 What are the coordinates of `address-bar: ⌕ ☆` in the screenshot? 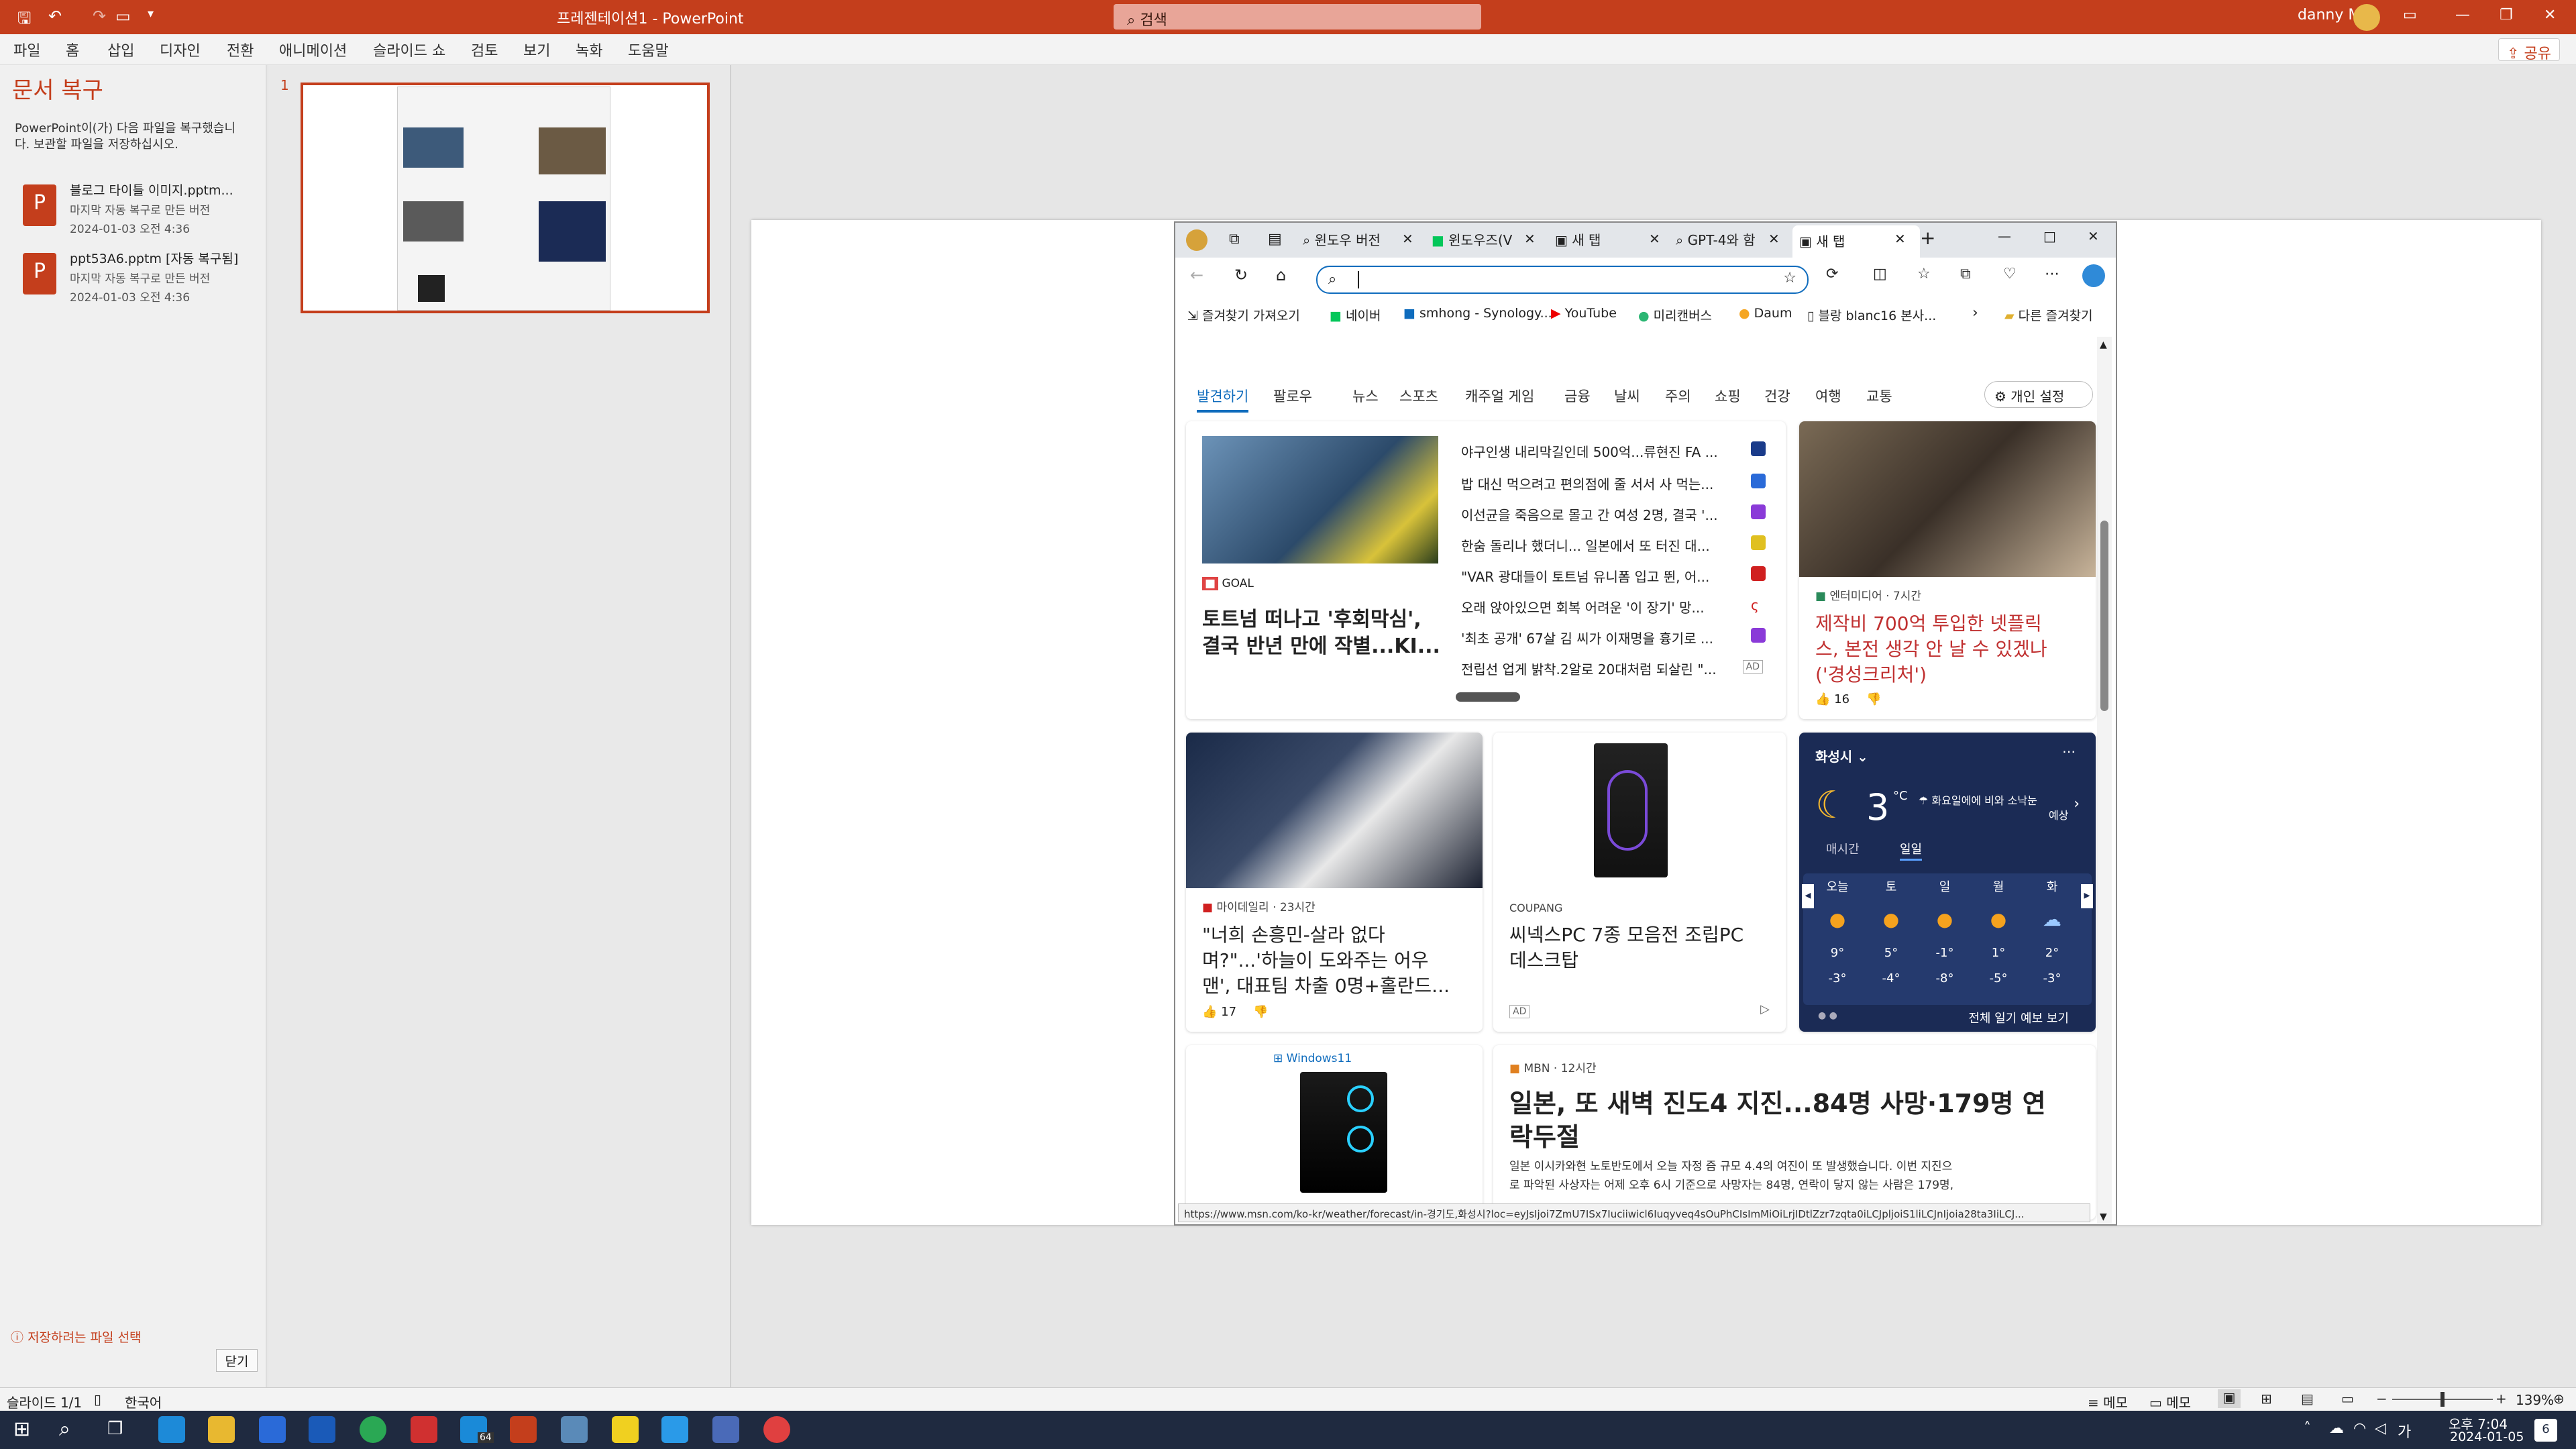 It's located at (1562, 280).